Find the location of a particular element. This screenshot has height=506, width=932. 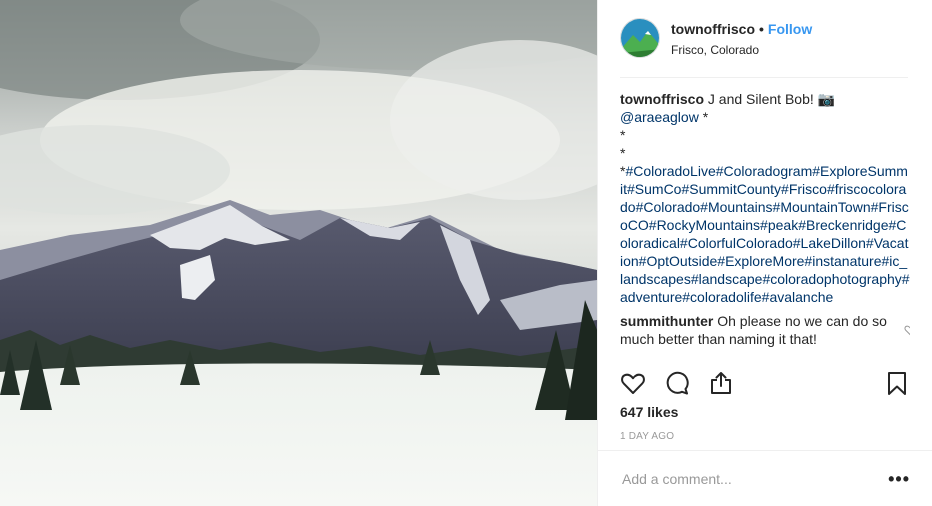

header-text: townoffrisco • Follow Frisco, Colorado is located at coordinates (741, 38).